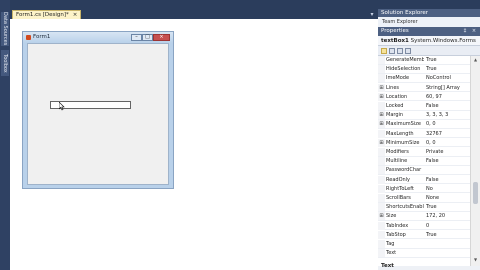 This screenshot has height=270, width=480. I want to click on property-name: Multiline, so click(397, 161).